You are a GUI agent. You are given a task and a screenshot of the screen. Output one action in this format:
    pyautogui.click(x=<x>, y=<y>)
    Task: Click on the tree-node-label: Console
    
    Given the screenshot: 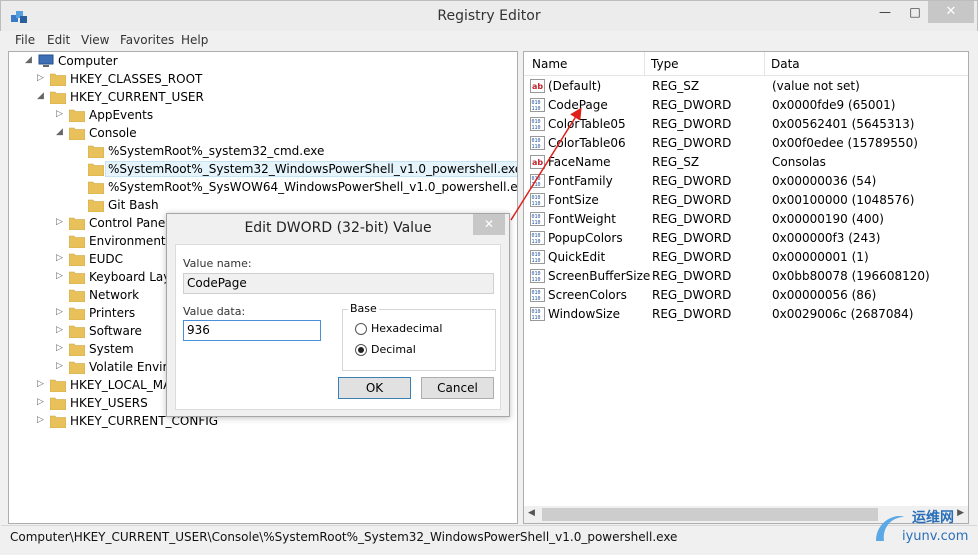 What is the action you would take?
    pyautogui.click(x=113, y=133)
    